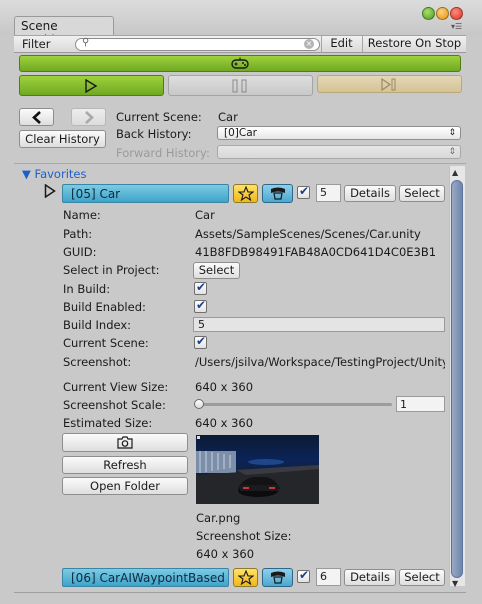  What do you see at coordinates (339, 152) in the screenshot?
I see `forward-history-dropdown: ⇕` at bounding box center [339, 152].